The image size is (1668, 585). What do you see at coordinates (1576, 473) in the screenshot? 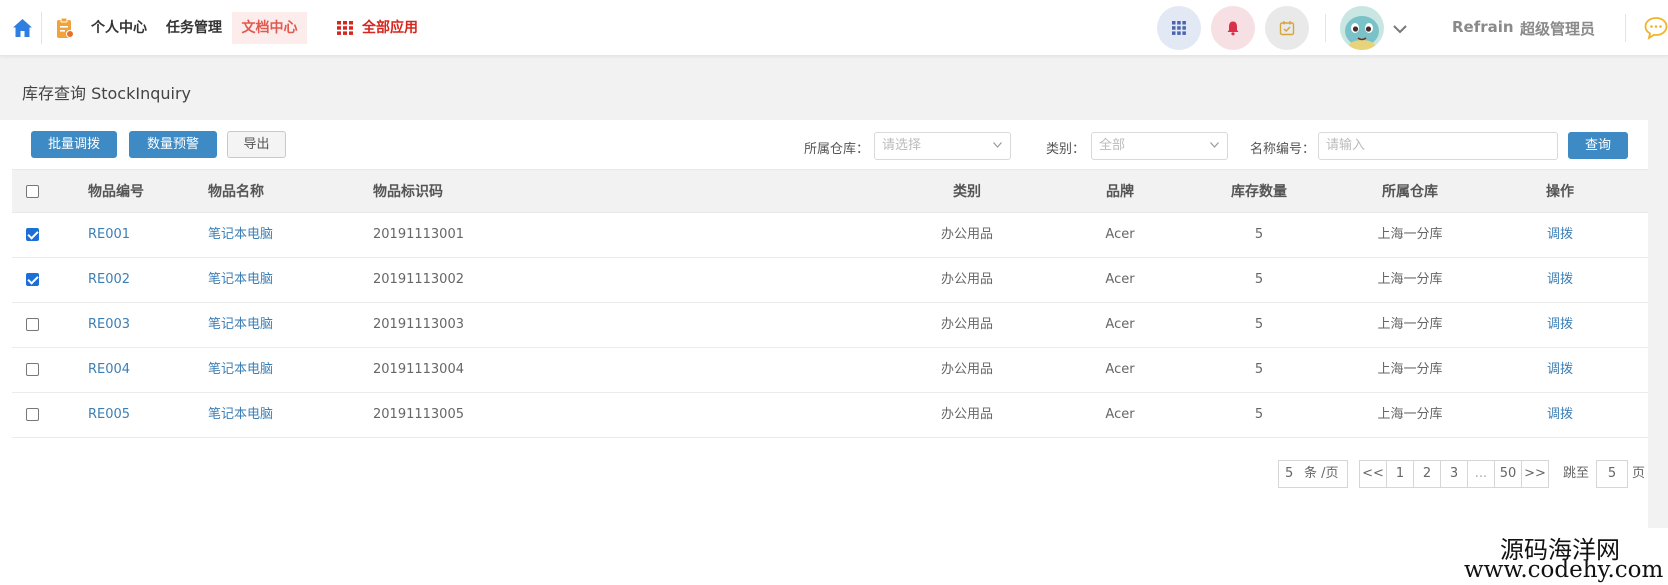
I see `jump-to-label: 跳至` at bounding box center [1576, 473].